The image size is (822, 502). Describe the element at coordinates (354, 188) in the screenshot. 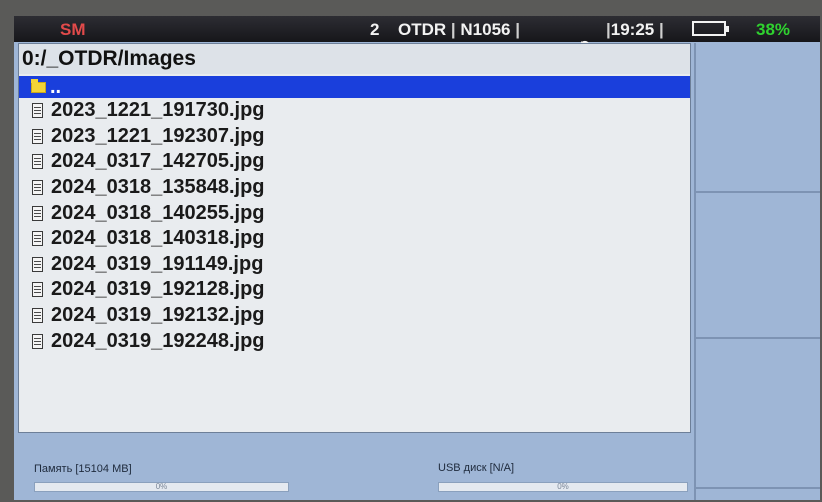

I see `file-item: 2024_0318_135848.jpg` at that location.